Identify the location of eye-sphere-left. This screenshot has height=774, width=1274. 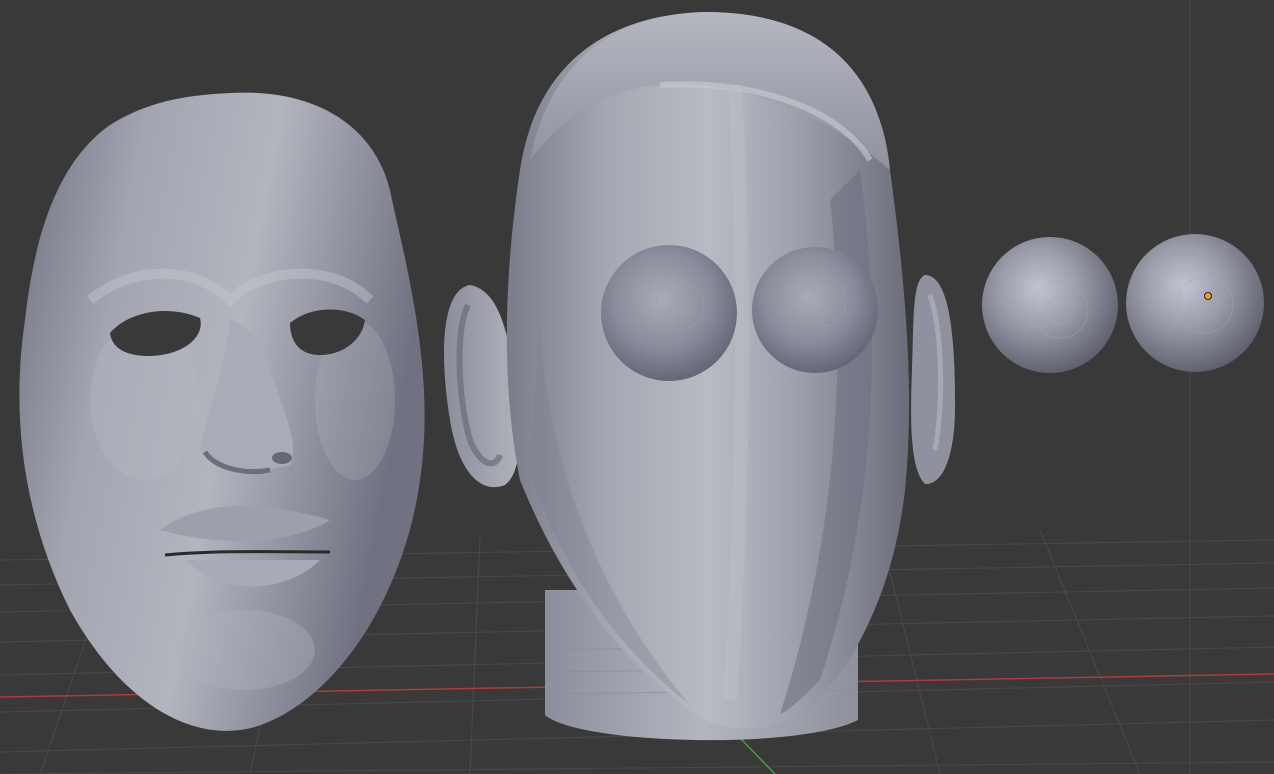
(669, 313).